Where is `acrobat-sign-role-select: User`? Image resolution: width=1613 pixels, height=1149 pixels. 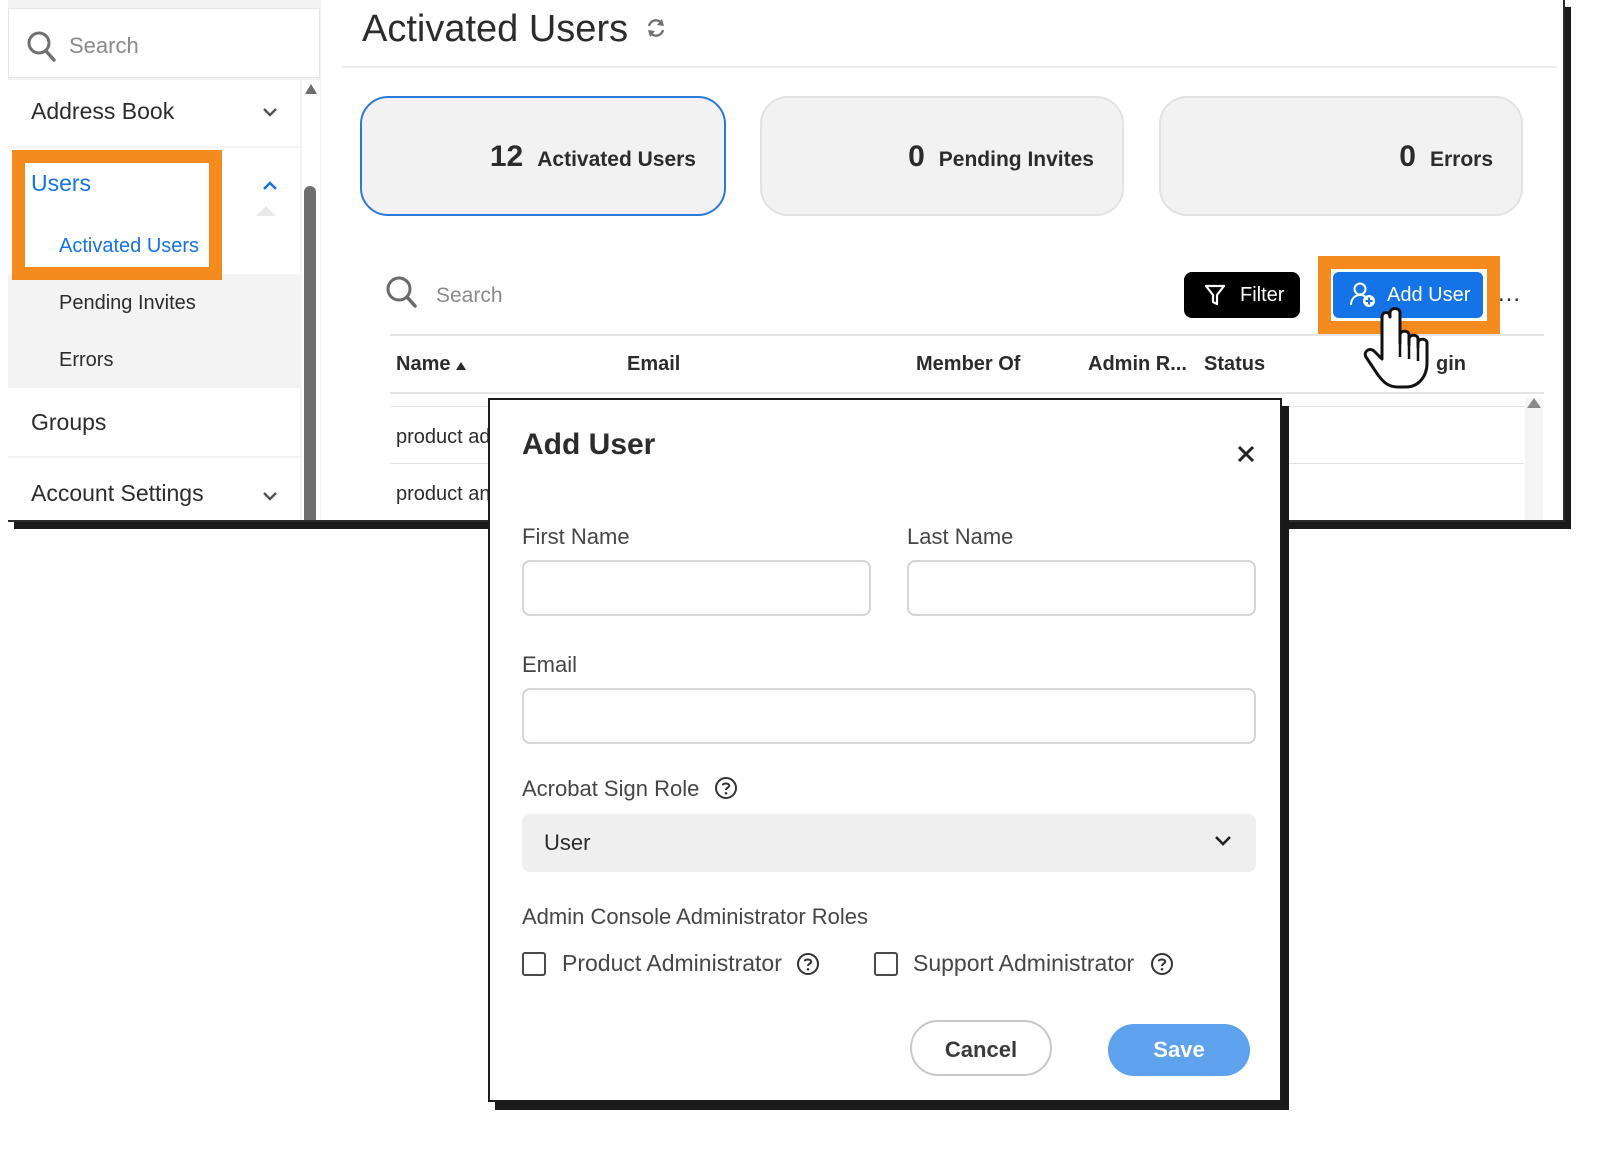
acrobat-sign-role-select: User is located at coordinates (889, 843).